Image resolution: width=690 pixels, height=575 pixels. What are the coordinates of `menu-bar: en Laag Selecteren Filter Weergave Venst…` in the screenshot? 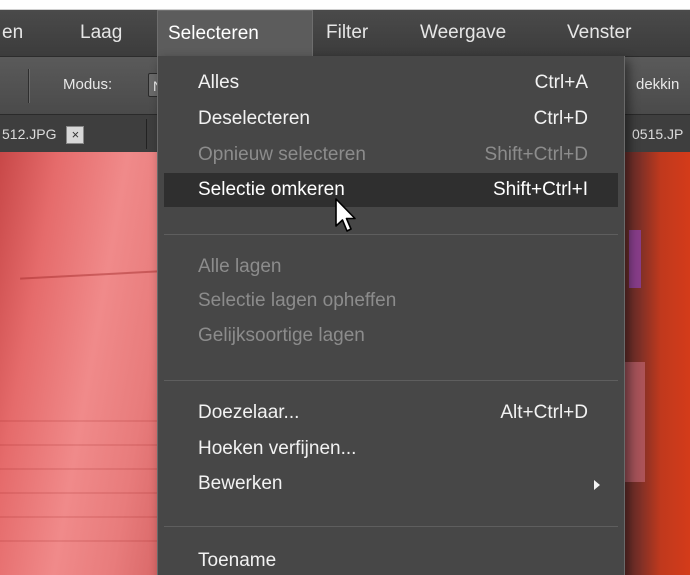 It's located at (345, 33).